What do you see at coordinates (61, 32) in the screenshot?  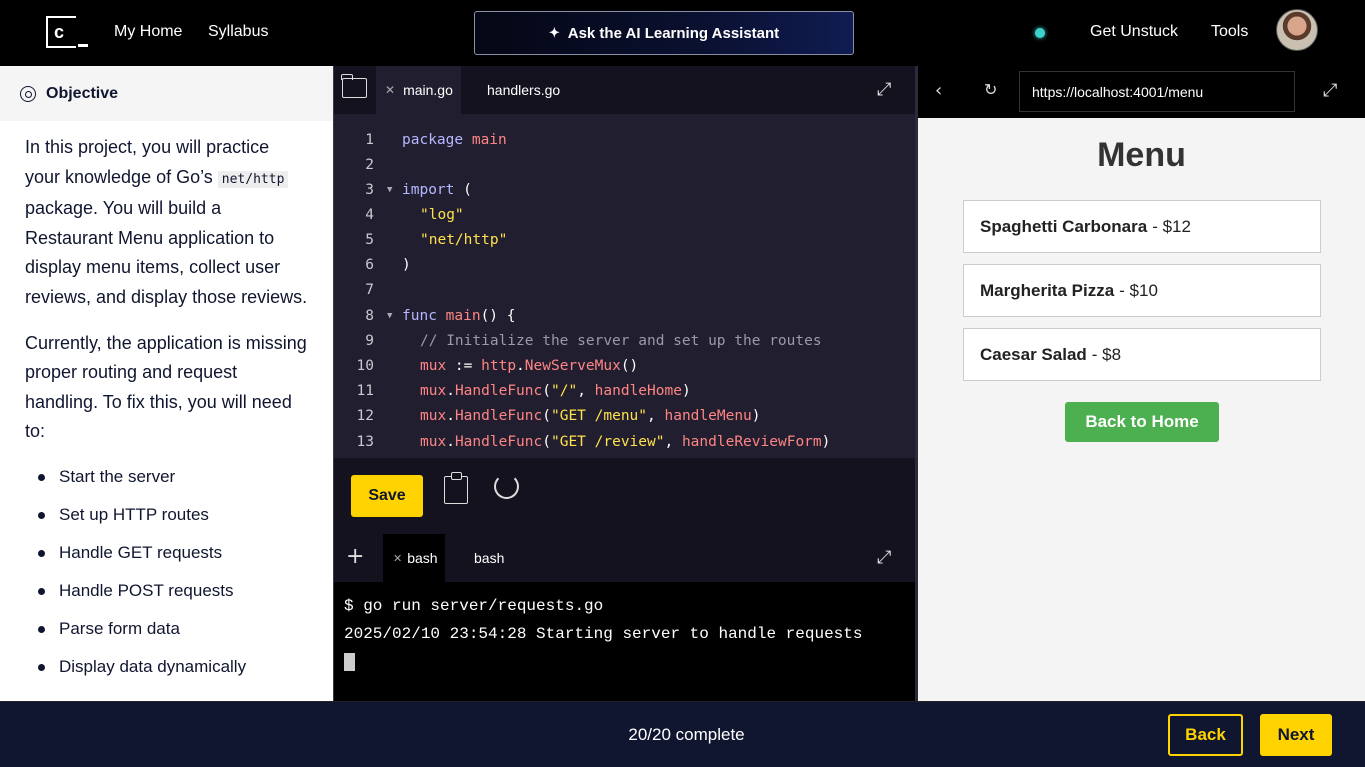 I see `codecademy-logo: c` at bounding box center [61, 32].